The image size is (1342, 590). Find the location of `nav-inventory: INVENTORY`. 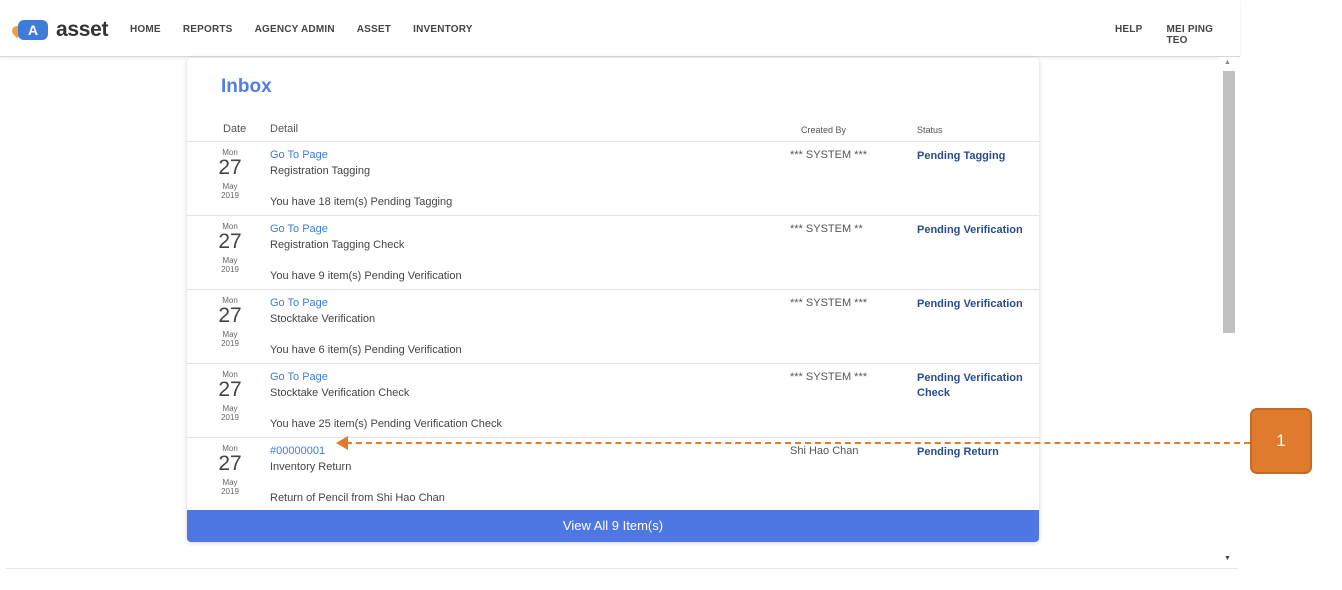

nav-inventory: INVENTORY is located at coordinates (443, 29).